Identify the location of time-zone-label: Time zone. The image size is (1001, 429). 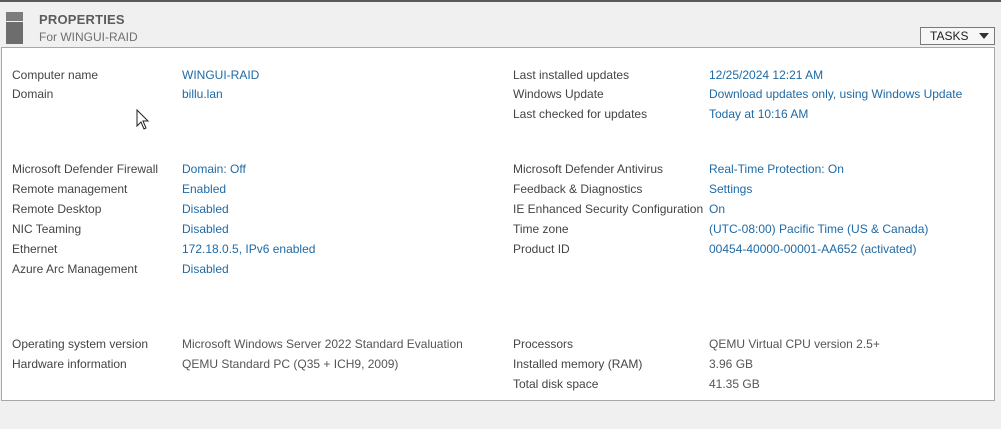
(541, 229).